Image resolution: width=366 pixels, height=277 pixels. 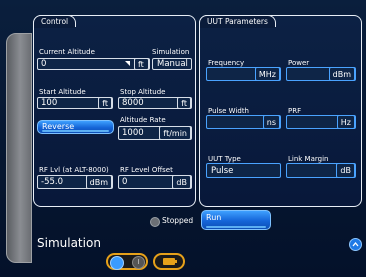 I want to click on start-altitude-label: Start Altitude, so click(x=62, y=92).